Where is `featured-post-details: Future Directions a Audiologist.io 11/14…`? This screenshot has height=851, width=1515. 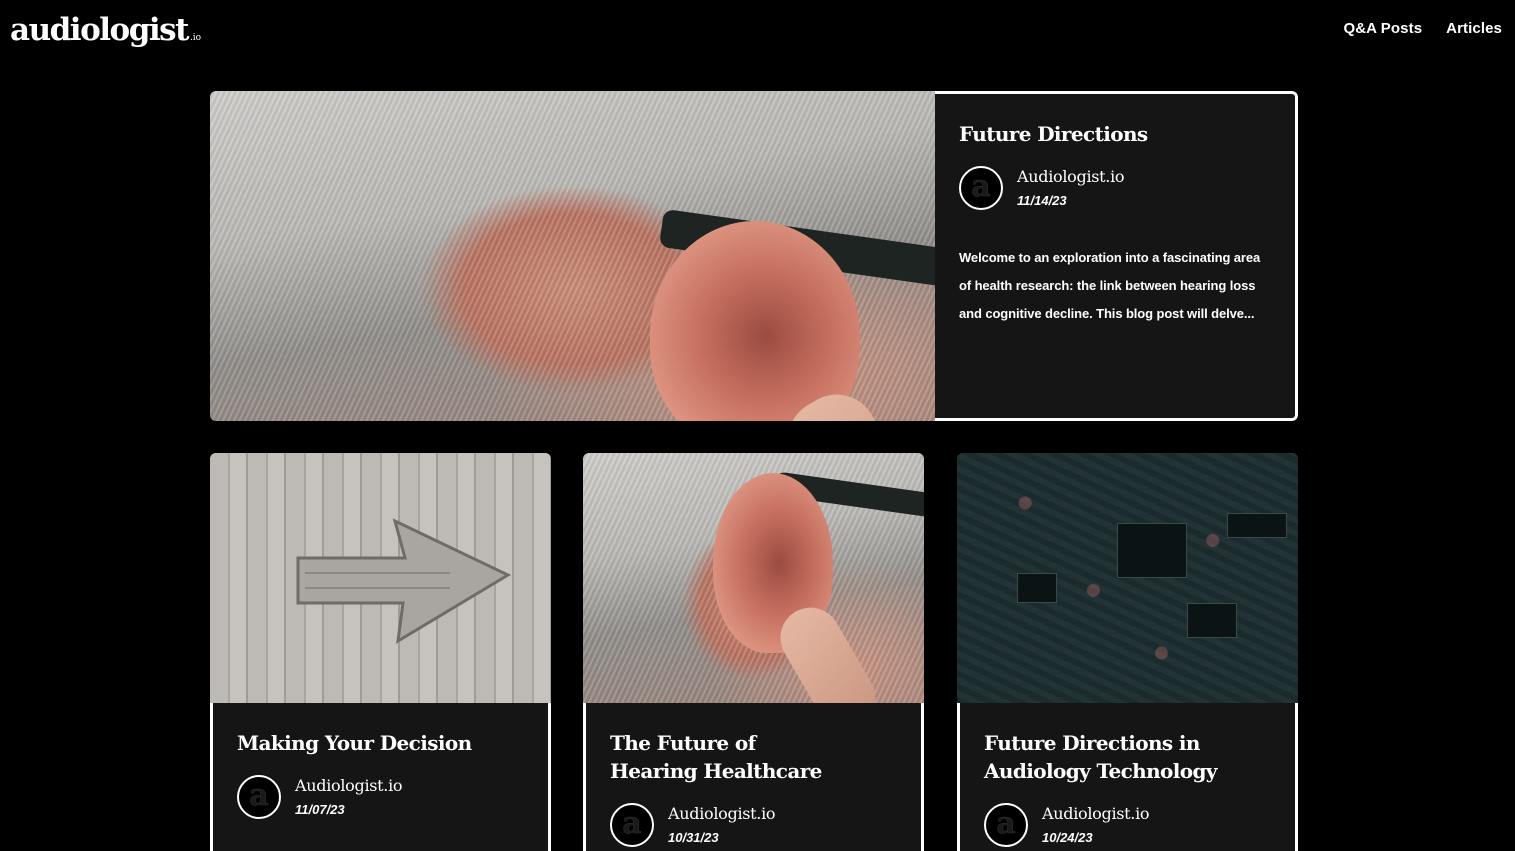
featured-post-details: Future Directions a Audiologist.io 11/14… is located at coordinates (1116, 256).